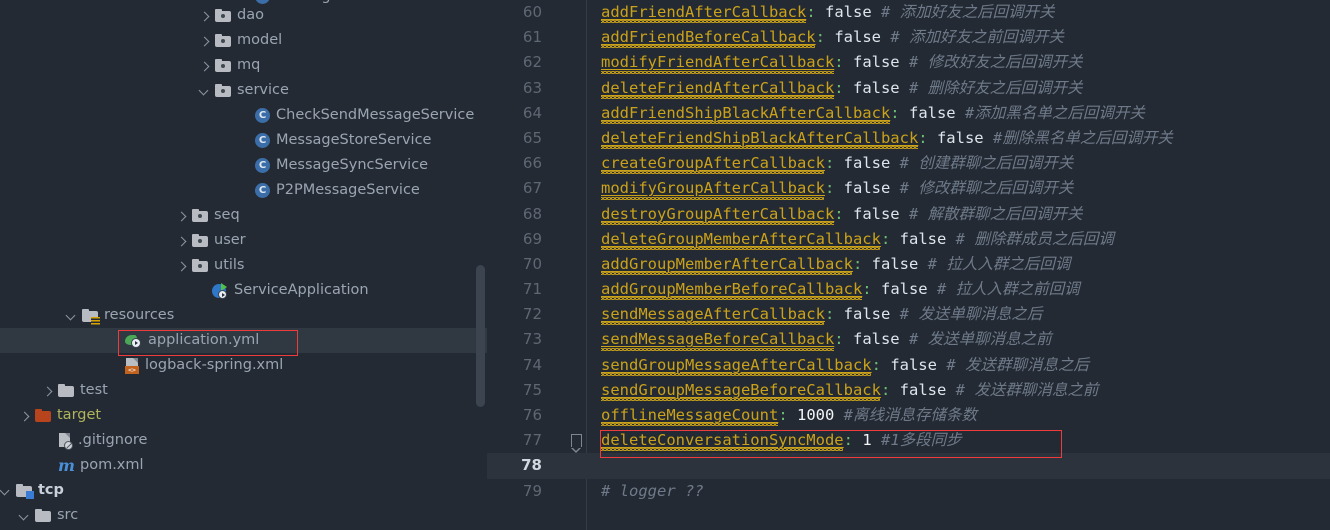 This screenshot has width=1330, height=530. I want to click on class-icon: C, so click(262, 140).